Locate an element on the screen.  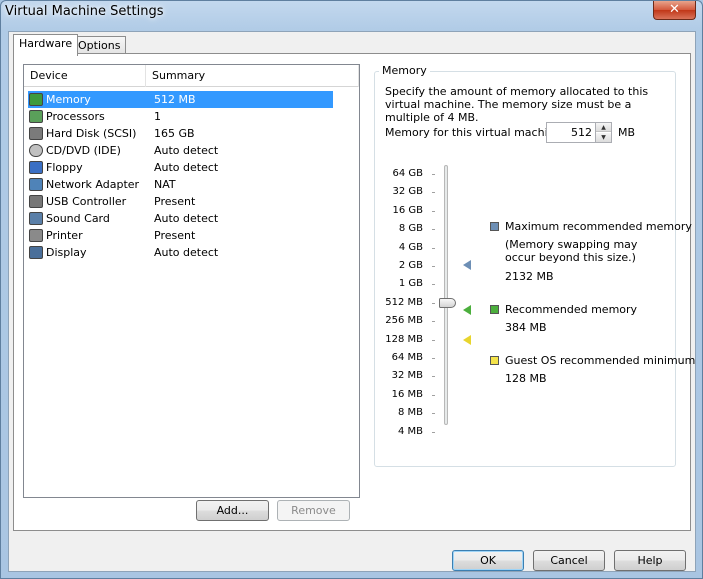
scale-tick-label: 32 MB is located at coordinates (407, 376).